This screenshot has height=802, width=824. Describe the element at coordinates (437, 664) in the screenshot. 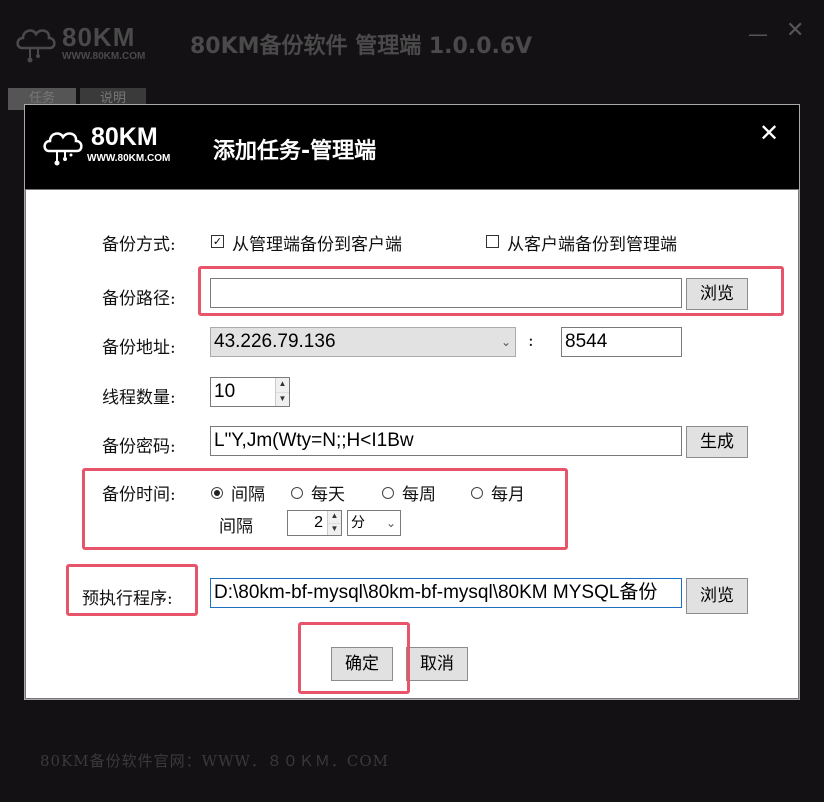

I see `cancel-button: 取消` at that location.